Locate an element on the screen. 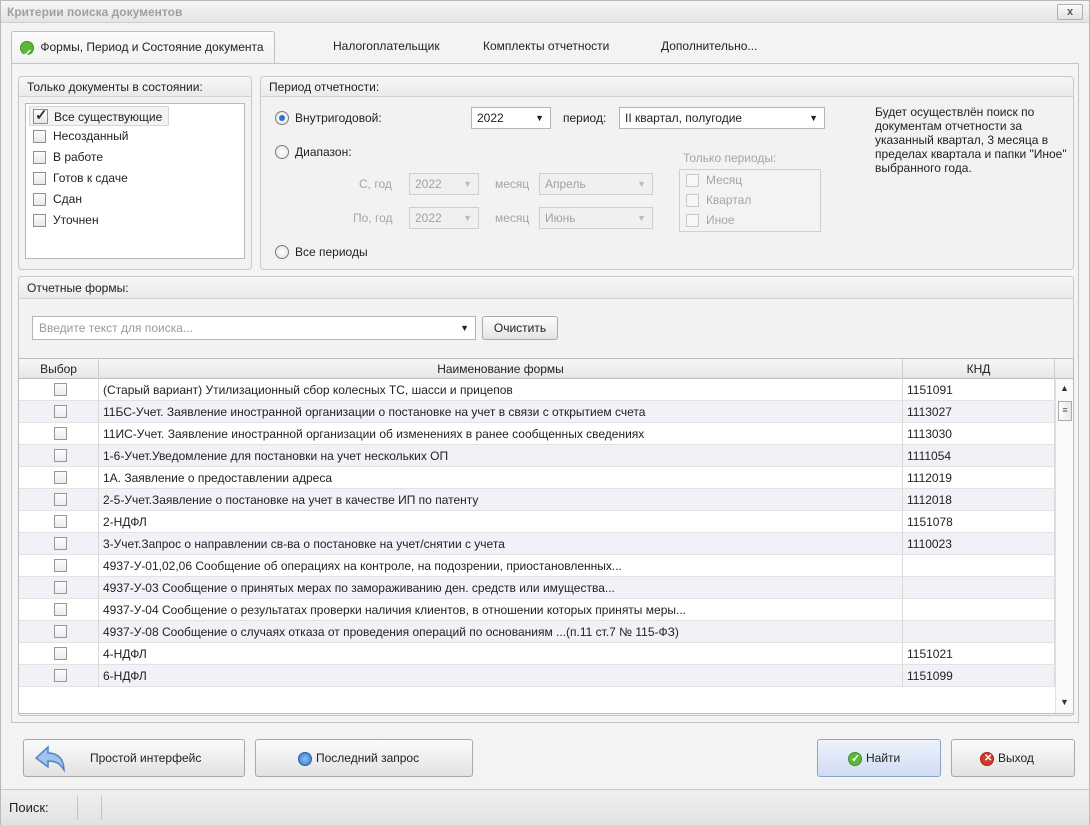 The height and width of the screenshot is (825, 1090). state-label: Уточнен is located at coordinates (76, 220).